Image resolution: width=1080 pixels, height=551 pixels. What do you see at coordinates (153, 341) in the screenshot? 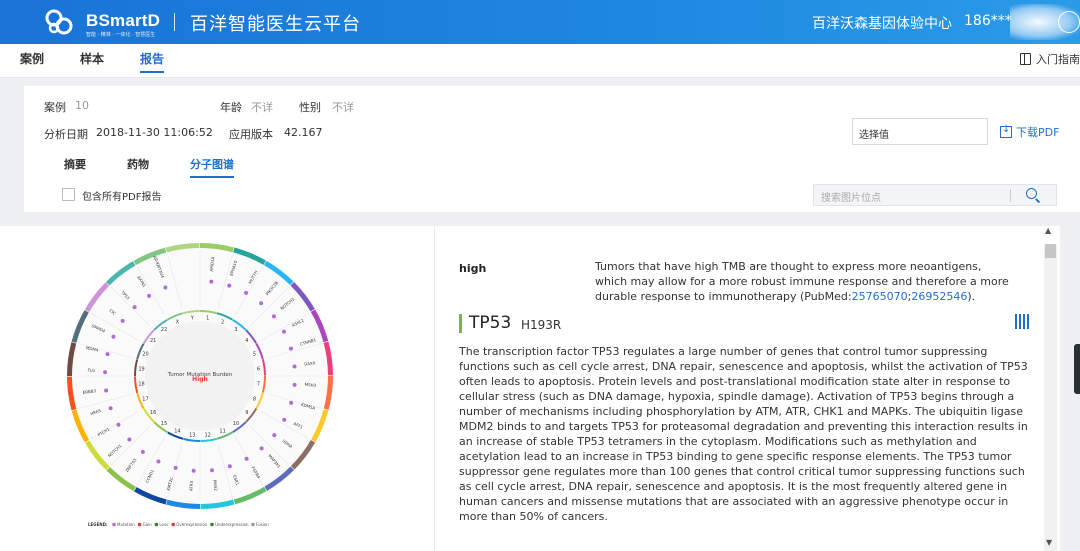
I see `chromosome-label: 21` at bounding box center [153, 341].